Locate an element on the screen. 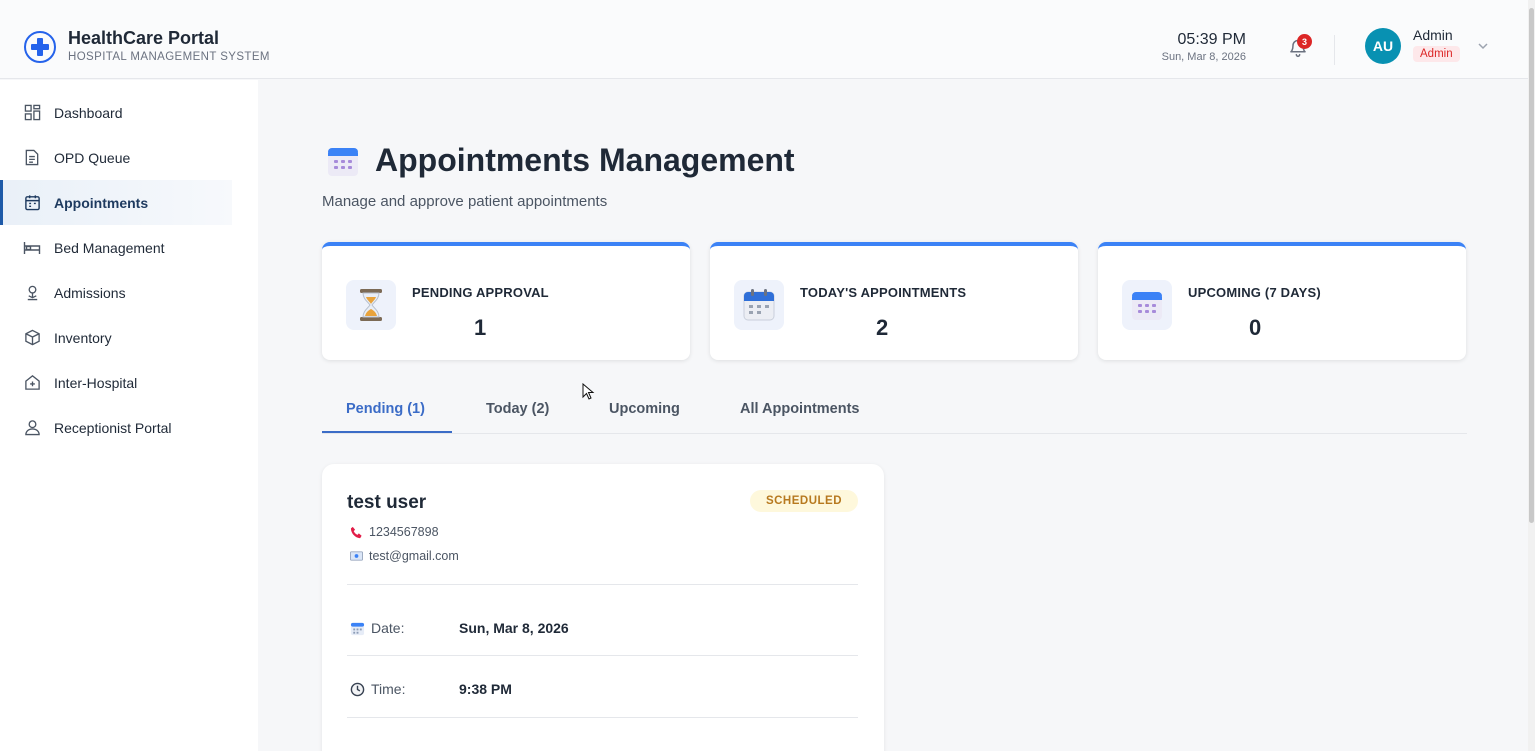 The image size is (1535, 751). page-scrollbar is located at coordinates (1531, 375).